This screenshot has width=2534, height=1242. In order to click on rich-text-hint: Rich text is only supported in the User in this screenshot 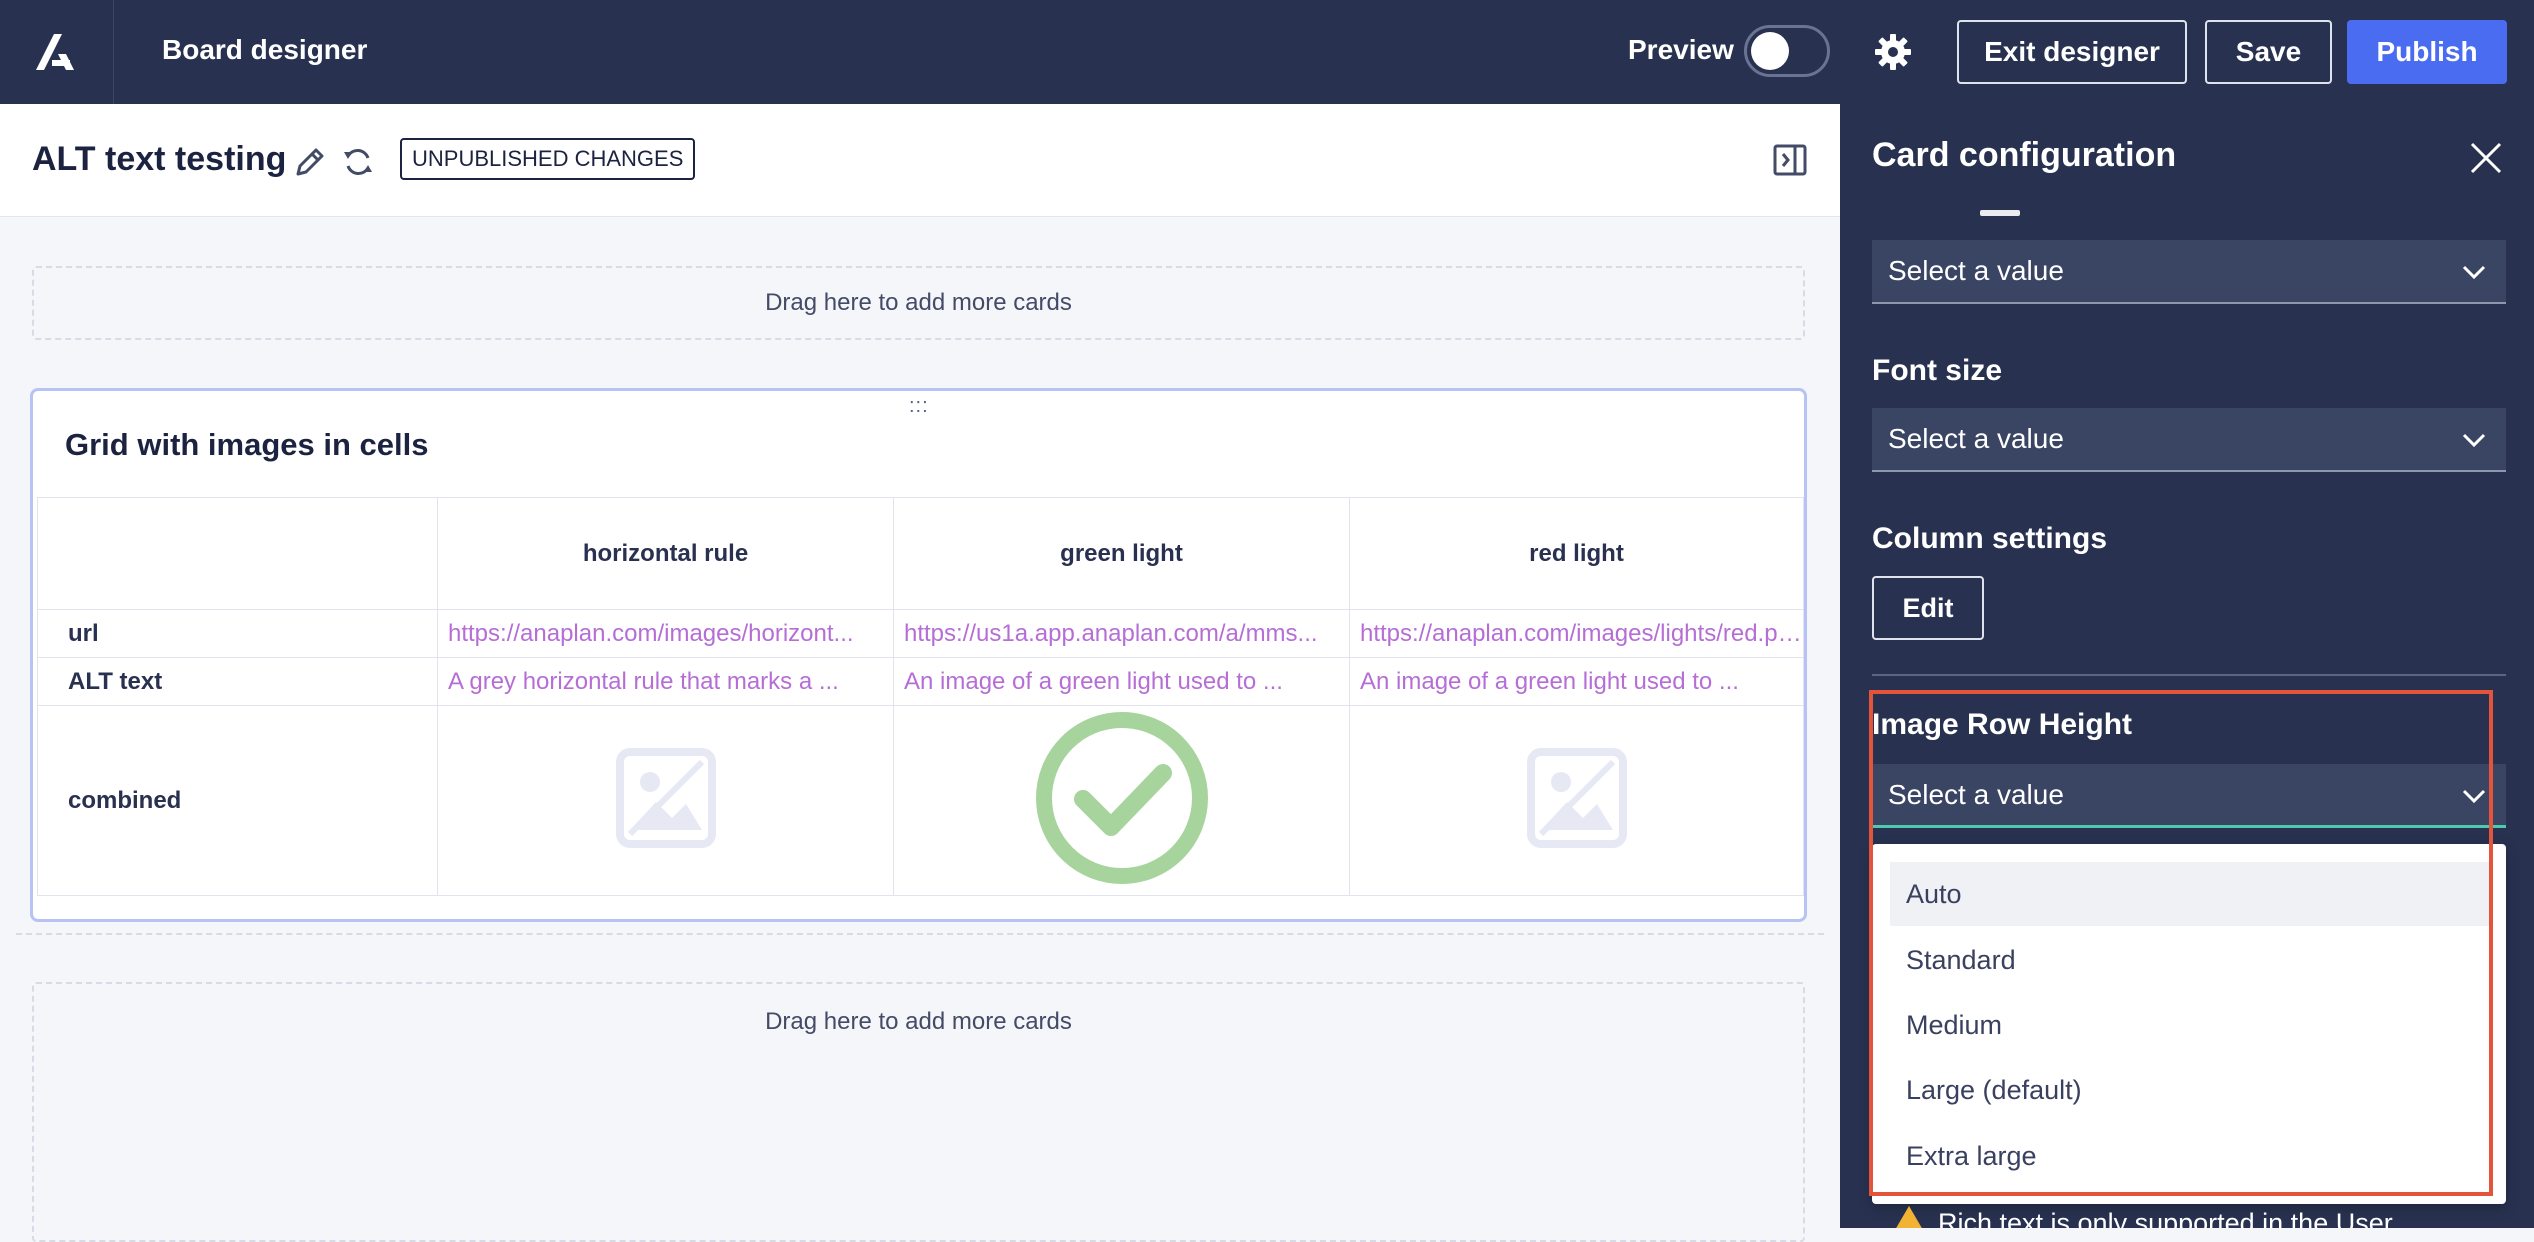, I will do `click(2165, 1218)`.